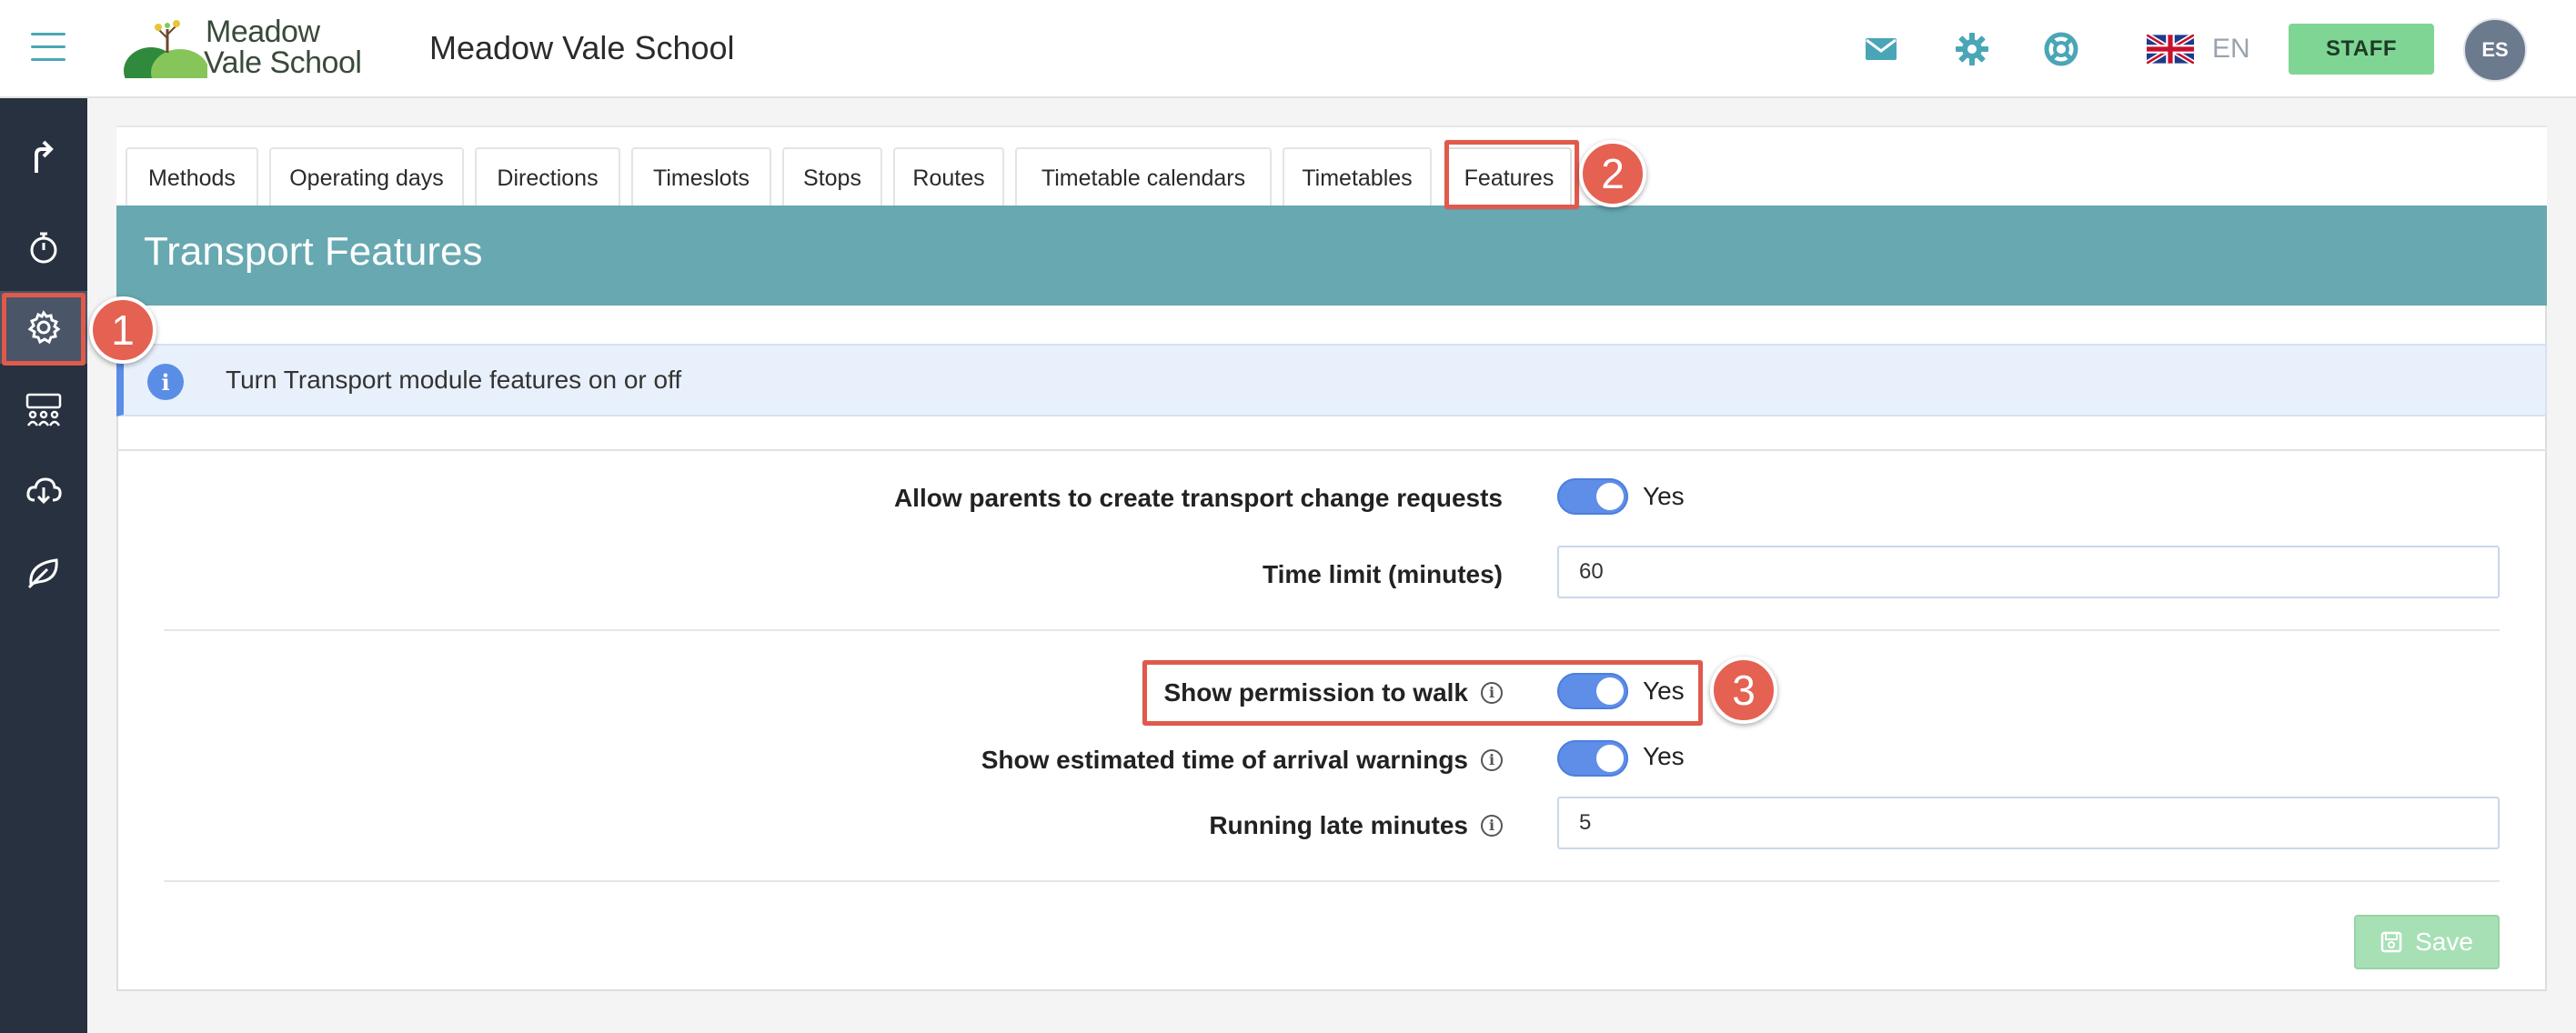 The height and width of the screenshot is (1033, 2576). Describe the element at coordinates (2495, 50) in the screenshot. I see `avatar: ES` at that location.